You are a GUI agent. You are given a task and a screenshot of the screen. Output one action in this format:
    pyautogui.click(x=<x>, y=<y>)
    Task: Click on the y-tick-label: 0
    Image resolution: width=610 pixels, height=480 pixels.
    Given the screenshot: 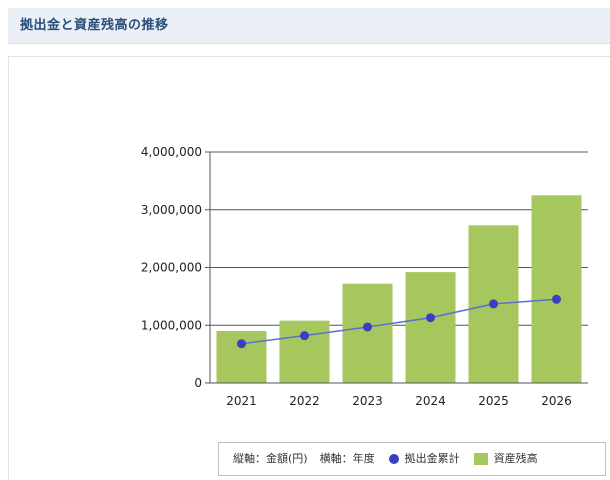 What is the action you would take?
    pyautogui.click(x=198, y=383)
    